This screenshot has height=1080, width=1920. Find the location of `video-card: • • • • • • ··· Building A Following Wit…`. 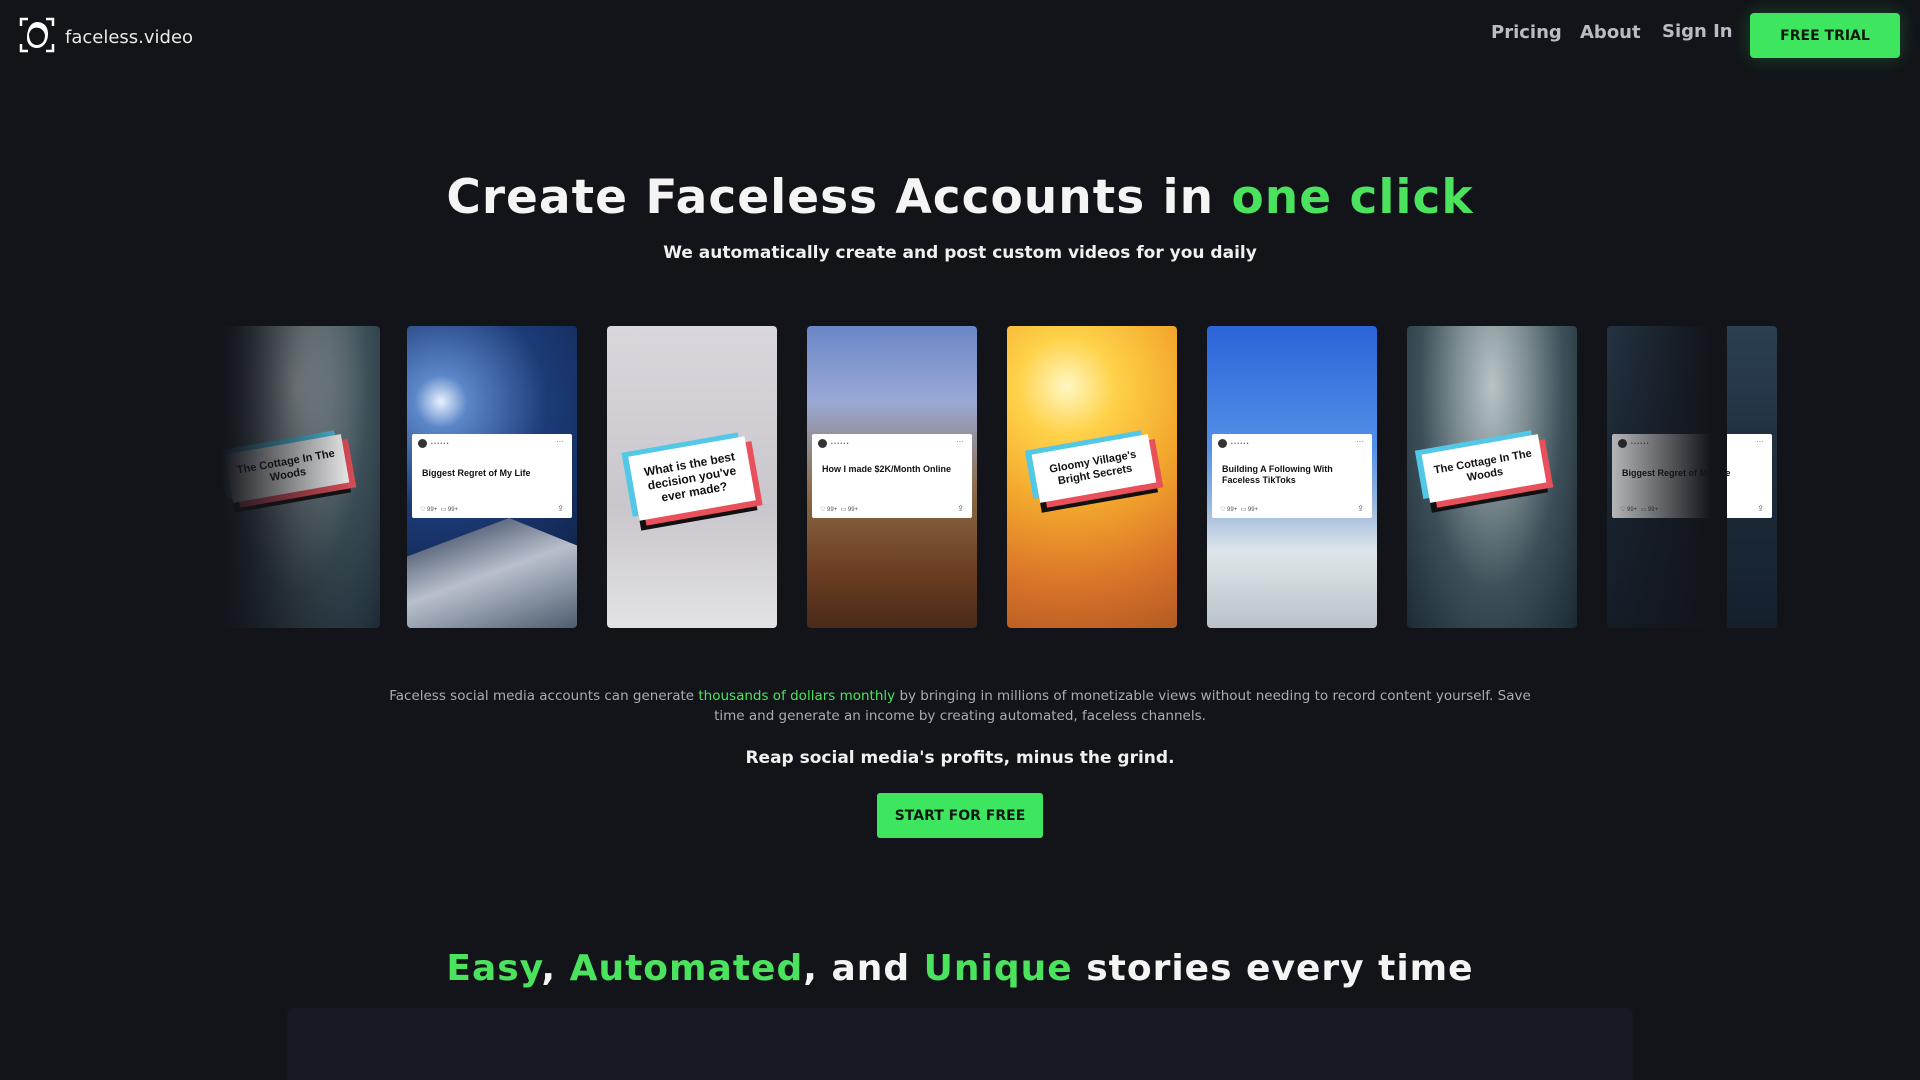

video-card: • • • • • • ··· Building A Following Wit… is located at coordinates (1292, 477).